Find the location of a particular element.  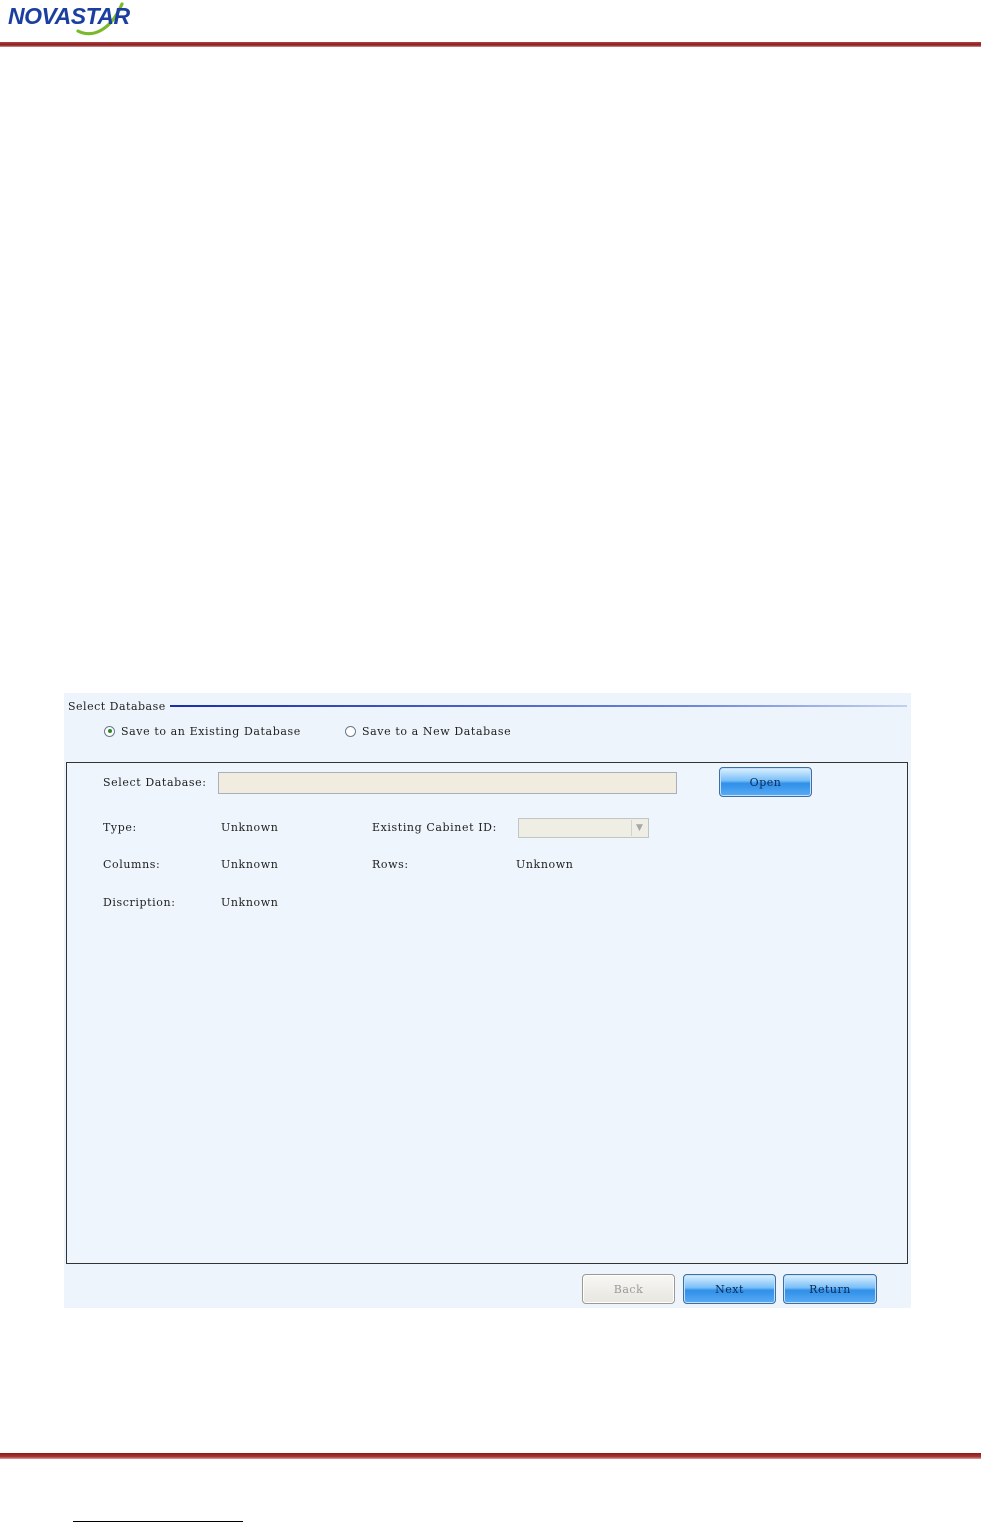

back-button: Back is located at coordinates (628, 1289).